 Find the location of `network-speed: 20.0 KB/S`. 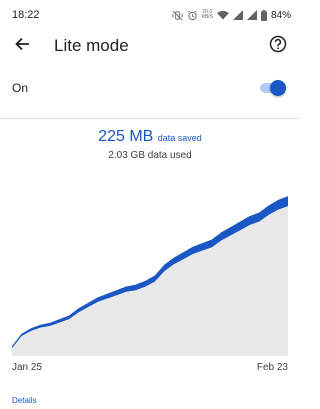

network-speed: 20.0 KB/S is located at coordinates (207, 15).